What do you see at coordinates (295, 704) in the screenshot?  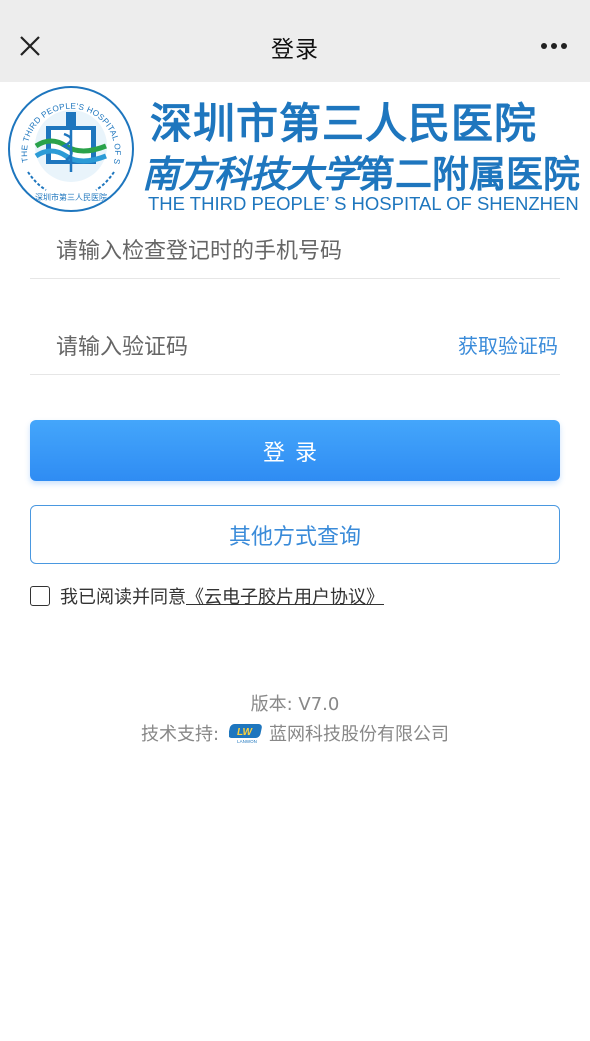 I see `version-label: 版本: V7.0` at bounding box center [295, 704].